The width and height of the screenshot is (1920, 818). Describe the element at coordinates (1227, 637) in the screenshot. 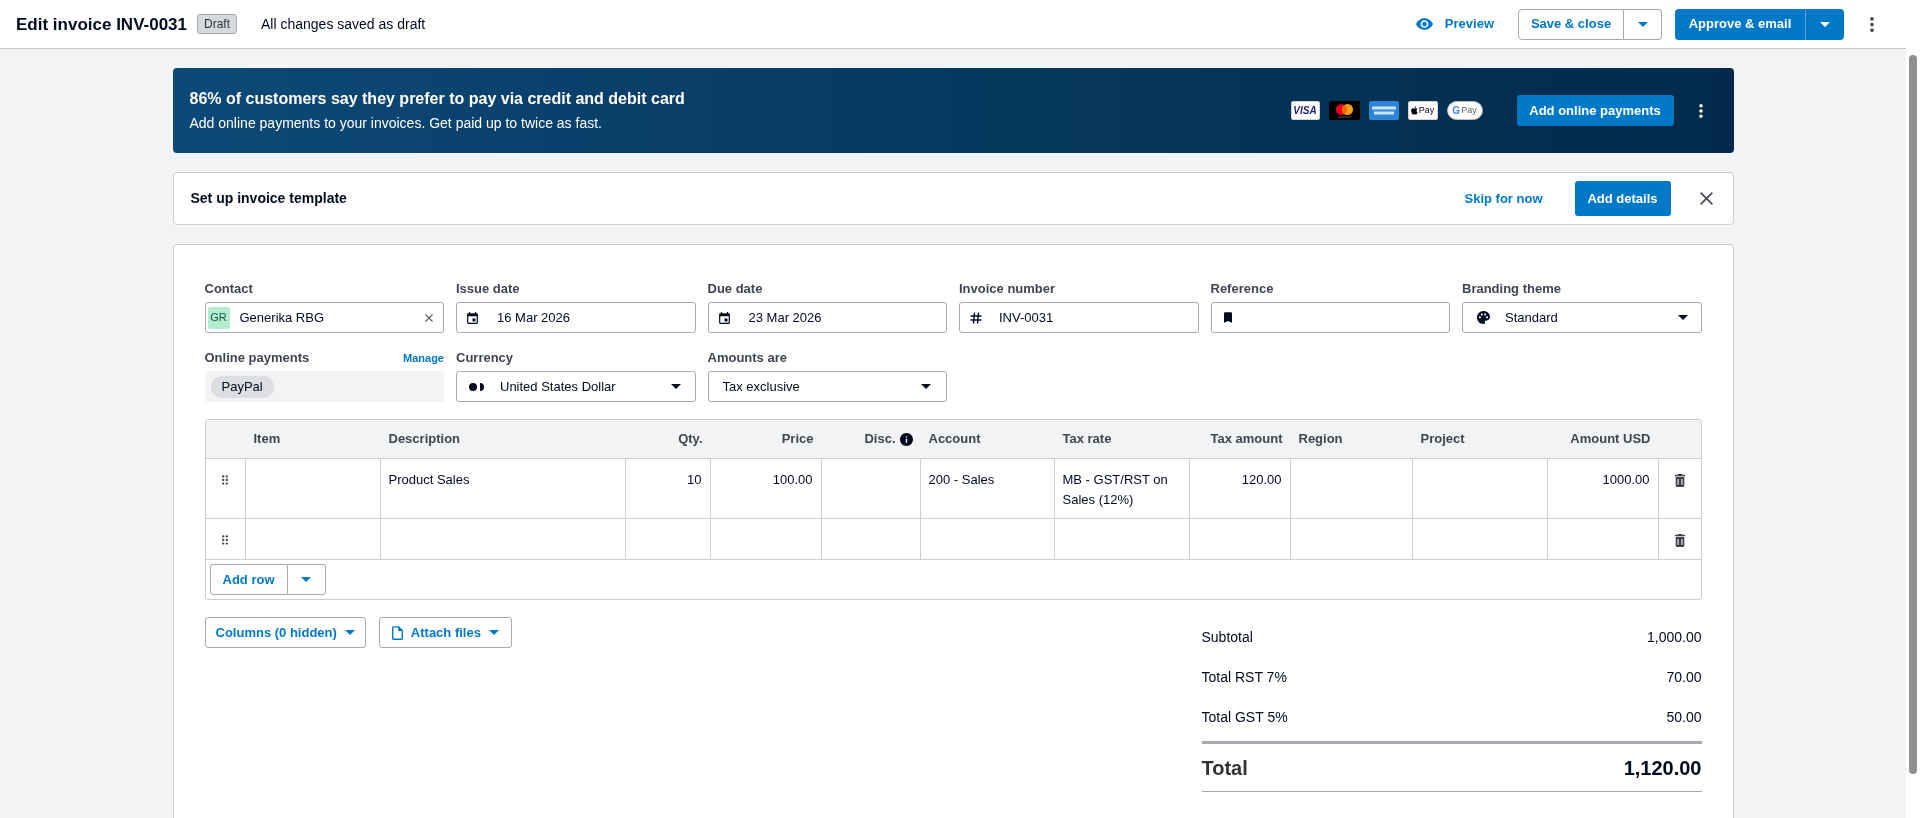

I see `total-label: Subtotal` at that location.